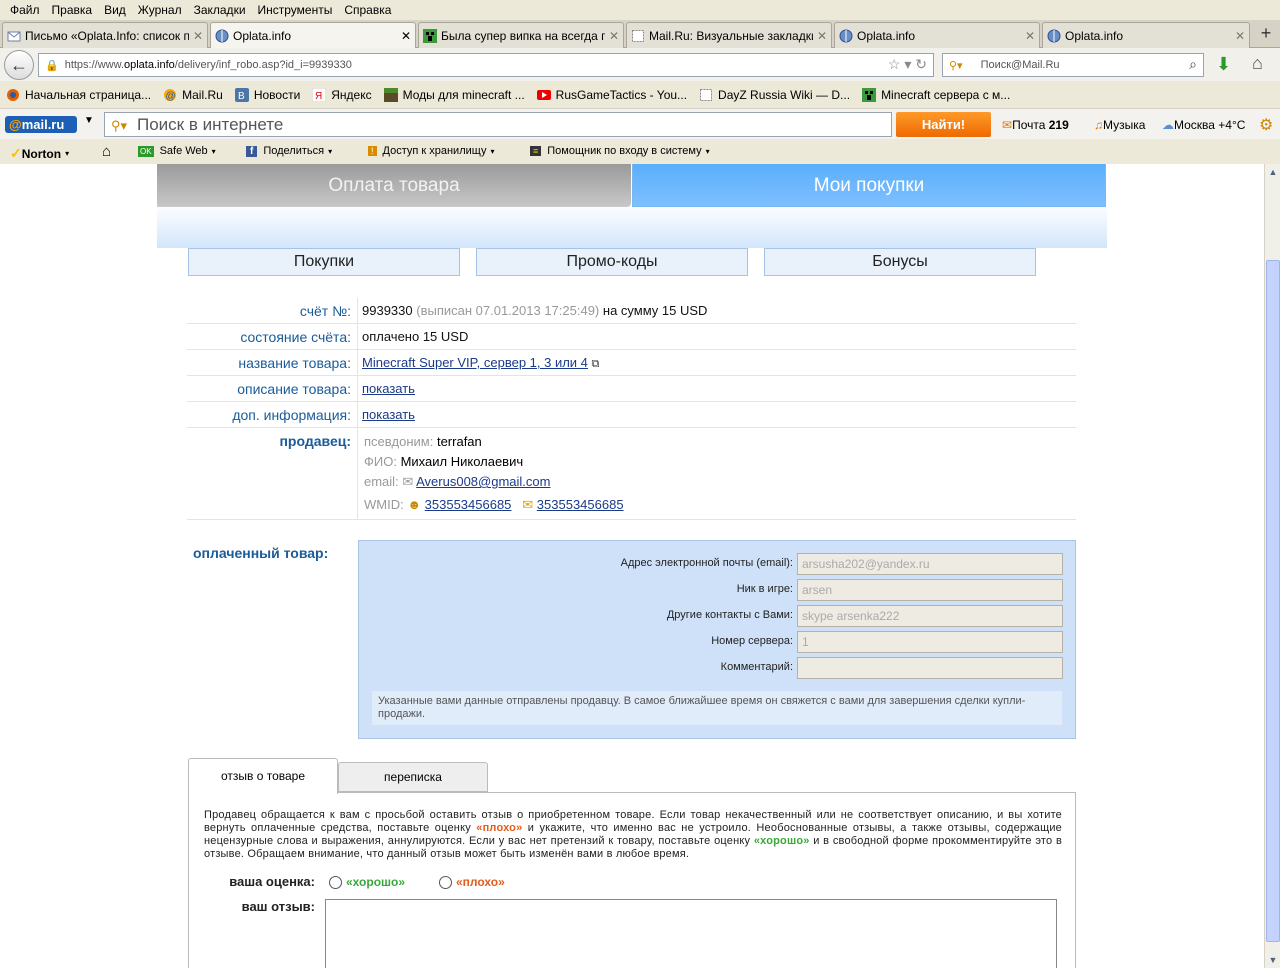  I want to click on reload-icon: ↻, so click(921, 64).